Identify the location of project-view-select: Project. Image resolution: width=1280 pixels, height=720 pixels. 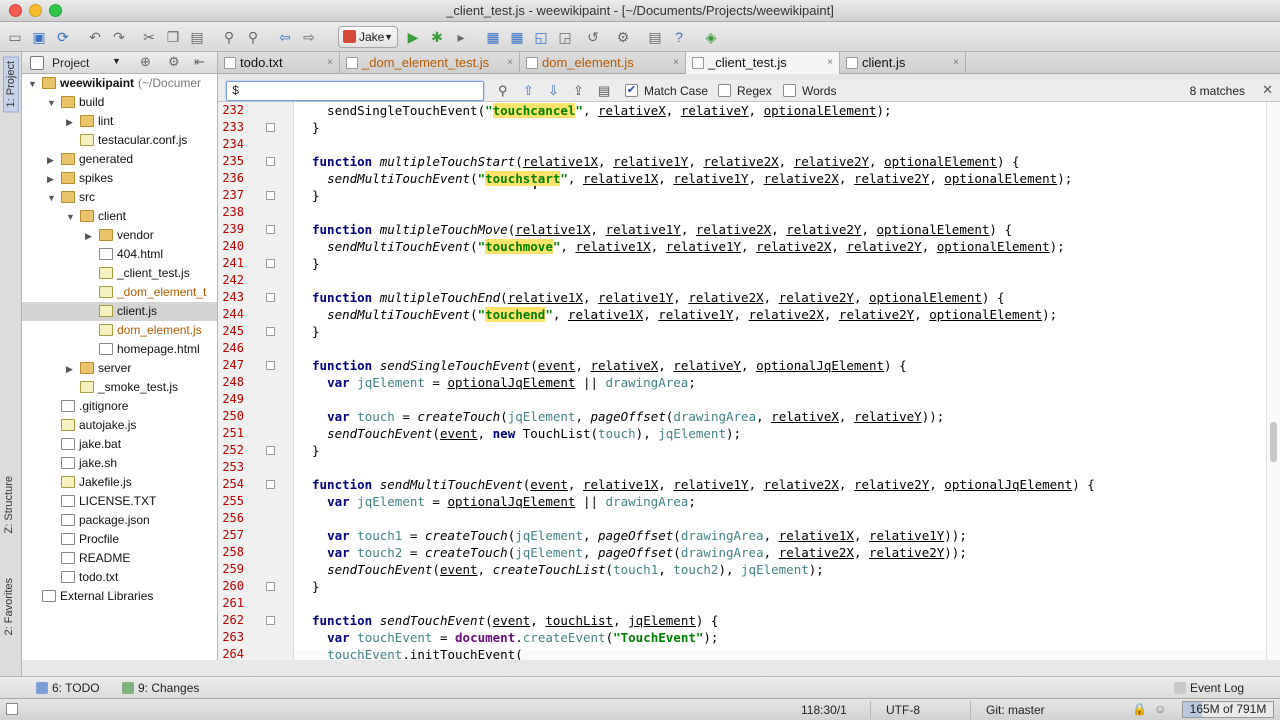
(70, 63).